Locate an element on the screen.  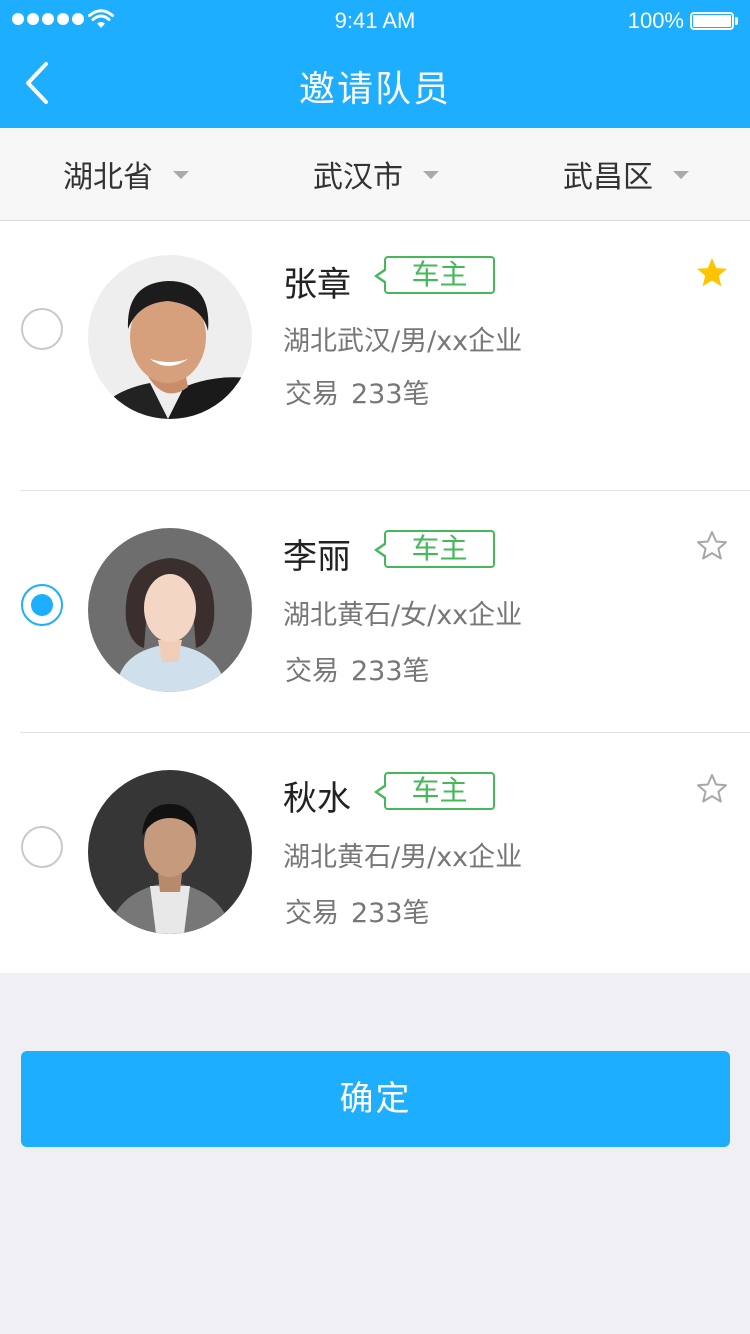
district-filter: 武昌区 is located at coordinates (626, 174).